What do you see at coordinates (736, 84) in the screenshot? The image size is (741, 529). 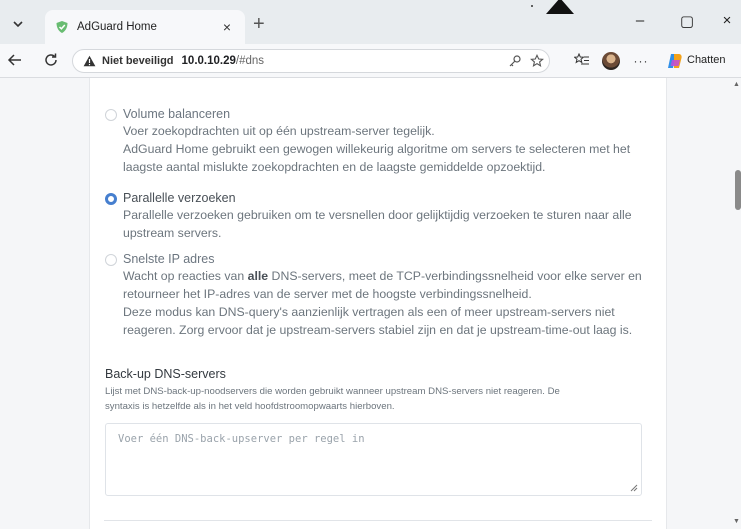 I see `scroll-up-icon: ▲` at bounding box center [736, 84].